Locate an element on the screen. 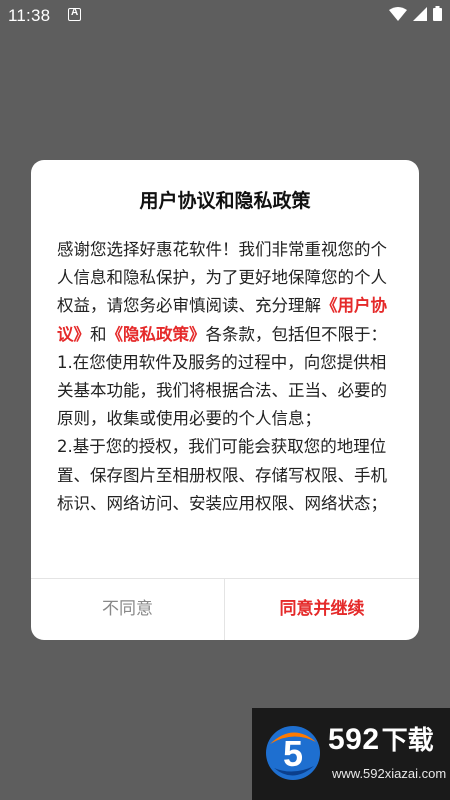 The image size is (450, 800). svg-text: 5 is located at coordinates (293, 753).